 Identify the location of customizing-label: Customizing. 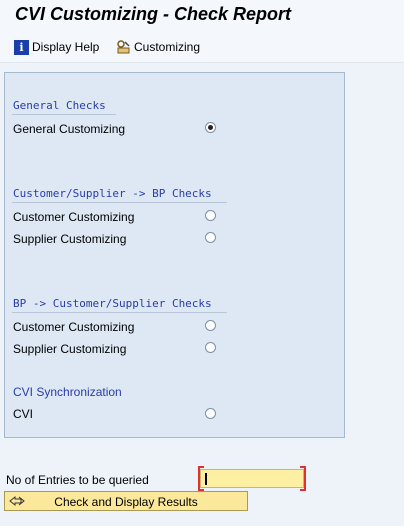
(167, 47).